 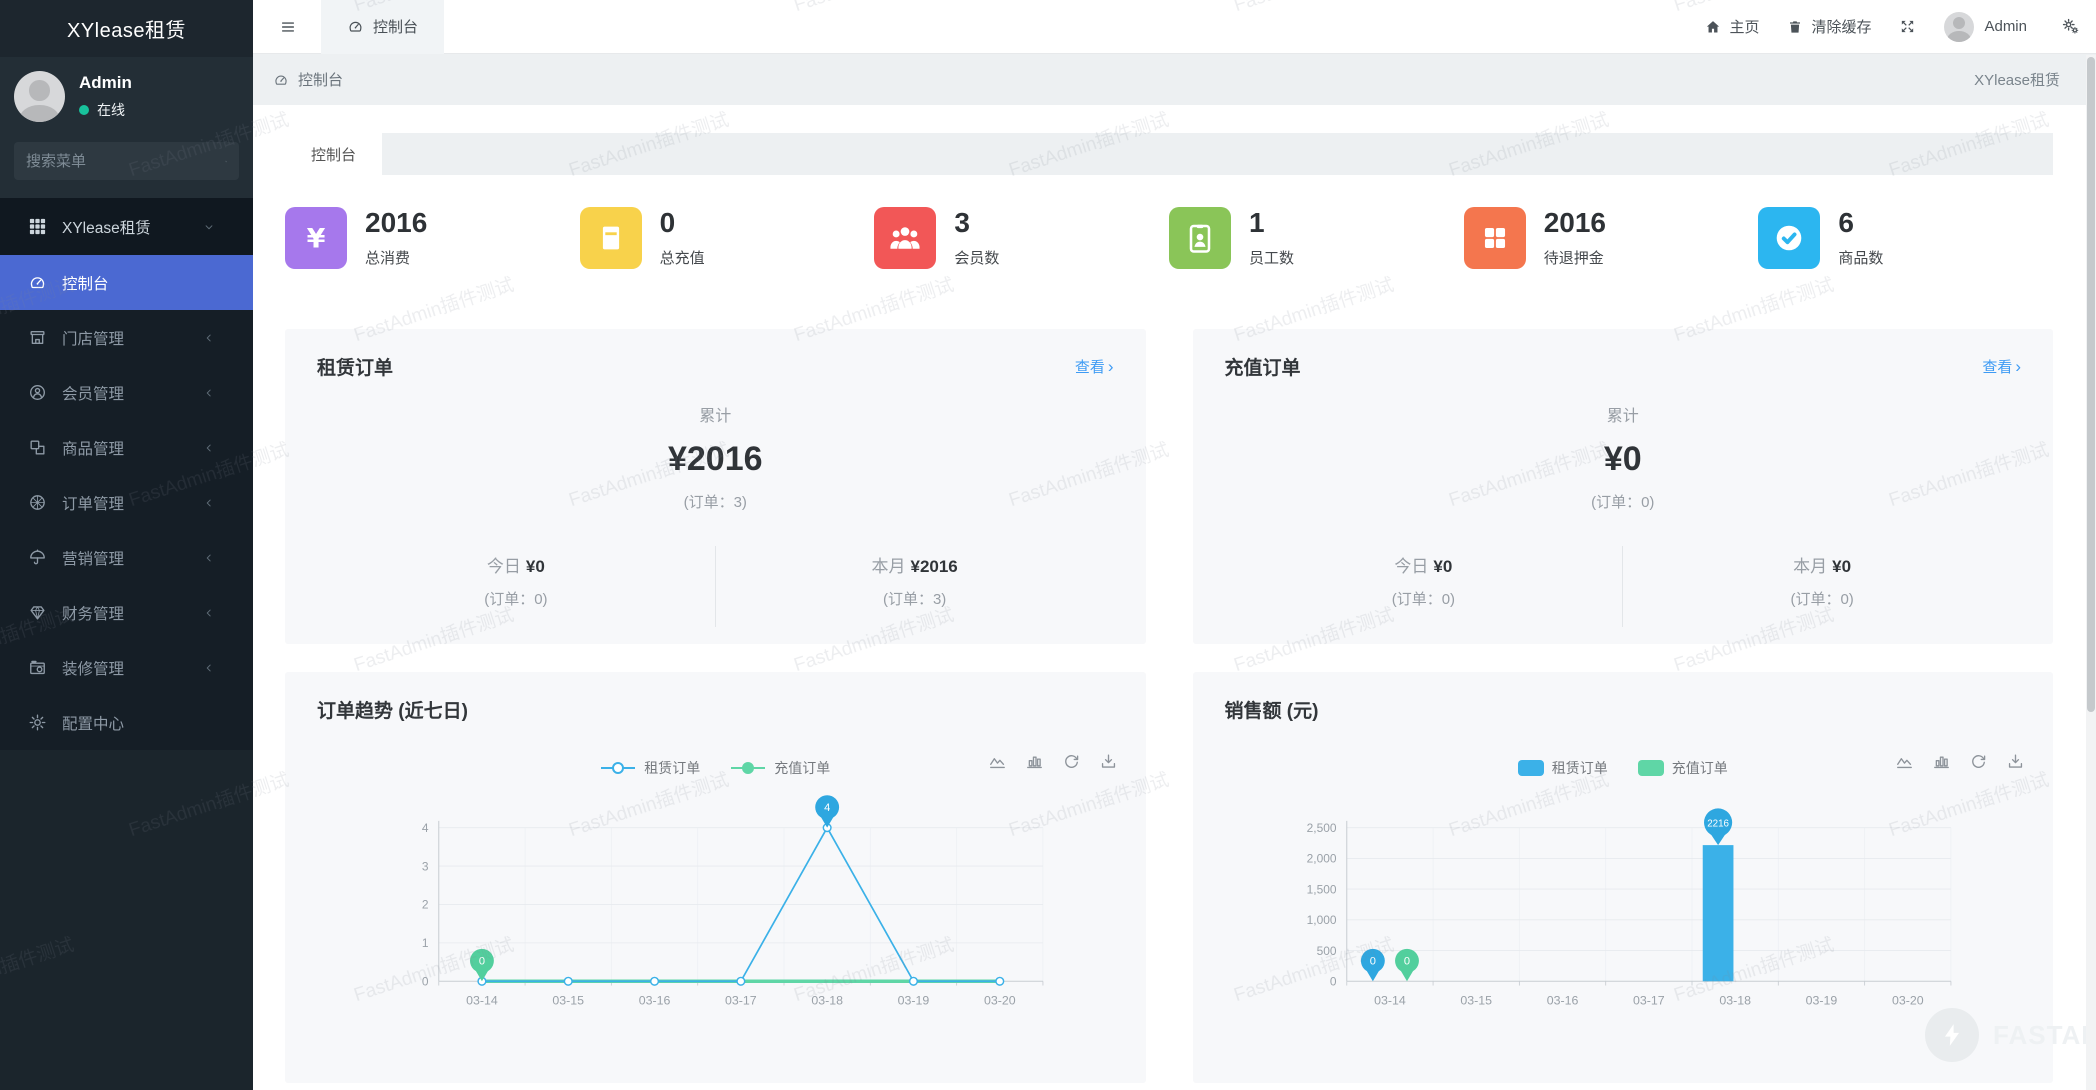 I want to click on sidebar-item: 控制台, so click(x=126, y=282).